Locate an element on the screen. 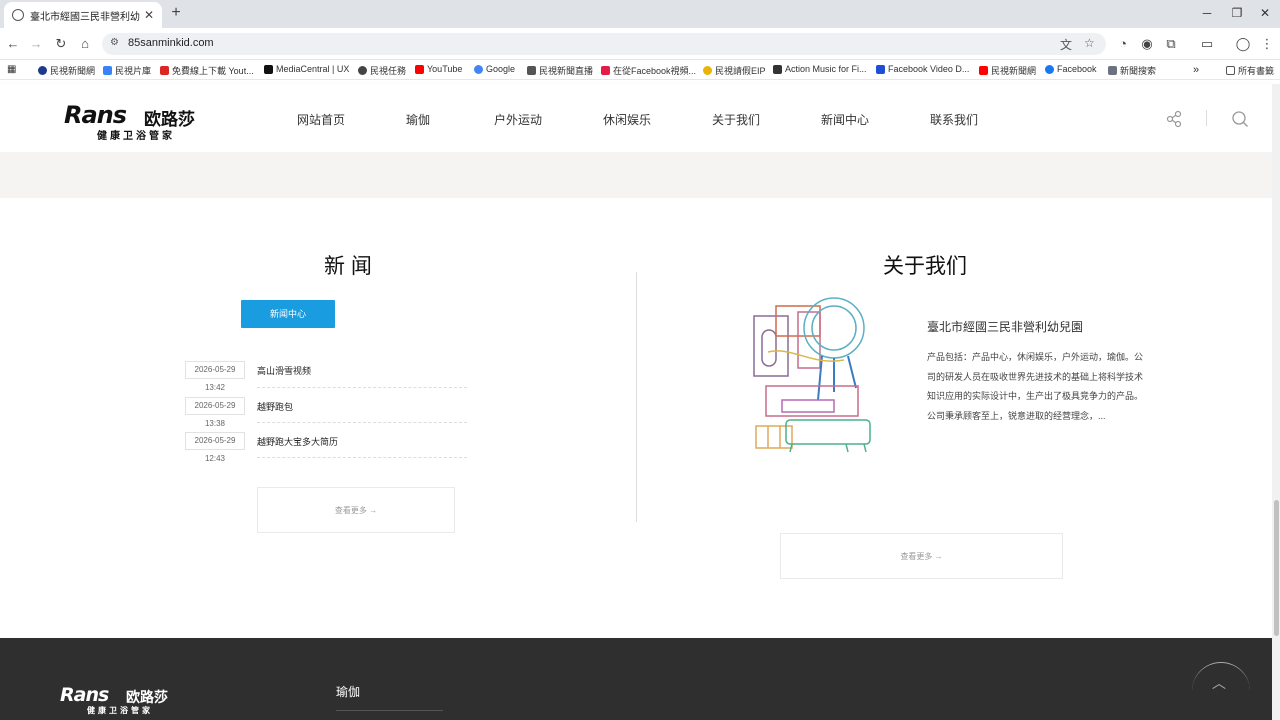 The height and width of the screenshot is (720, 1280). extension-icon: ◔ is located at coordinates (1123, 44).